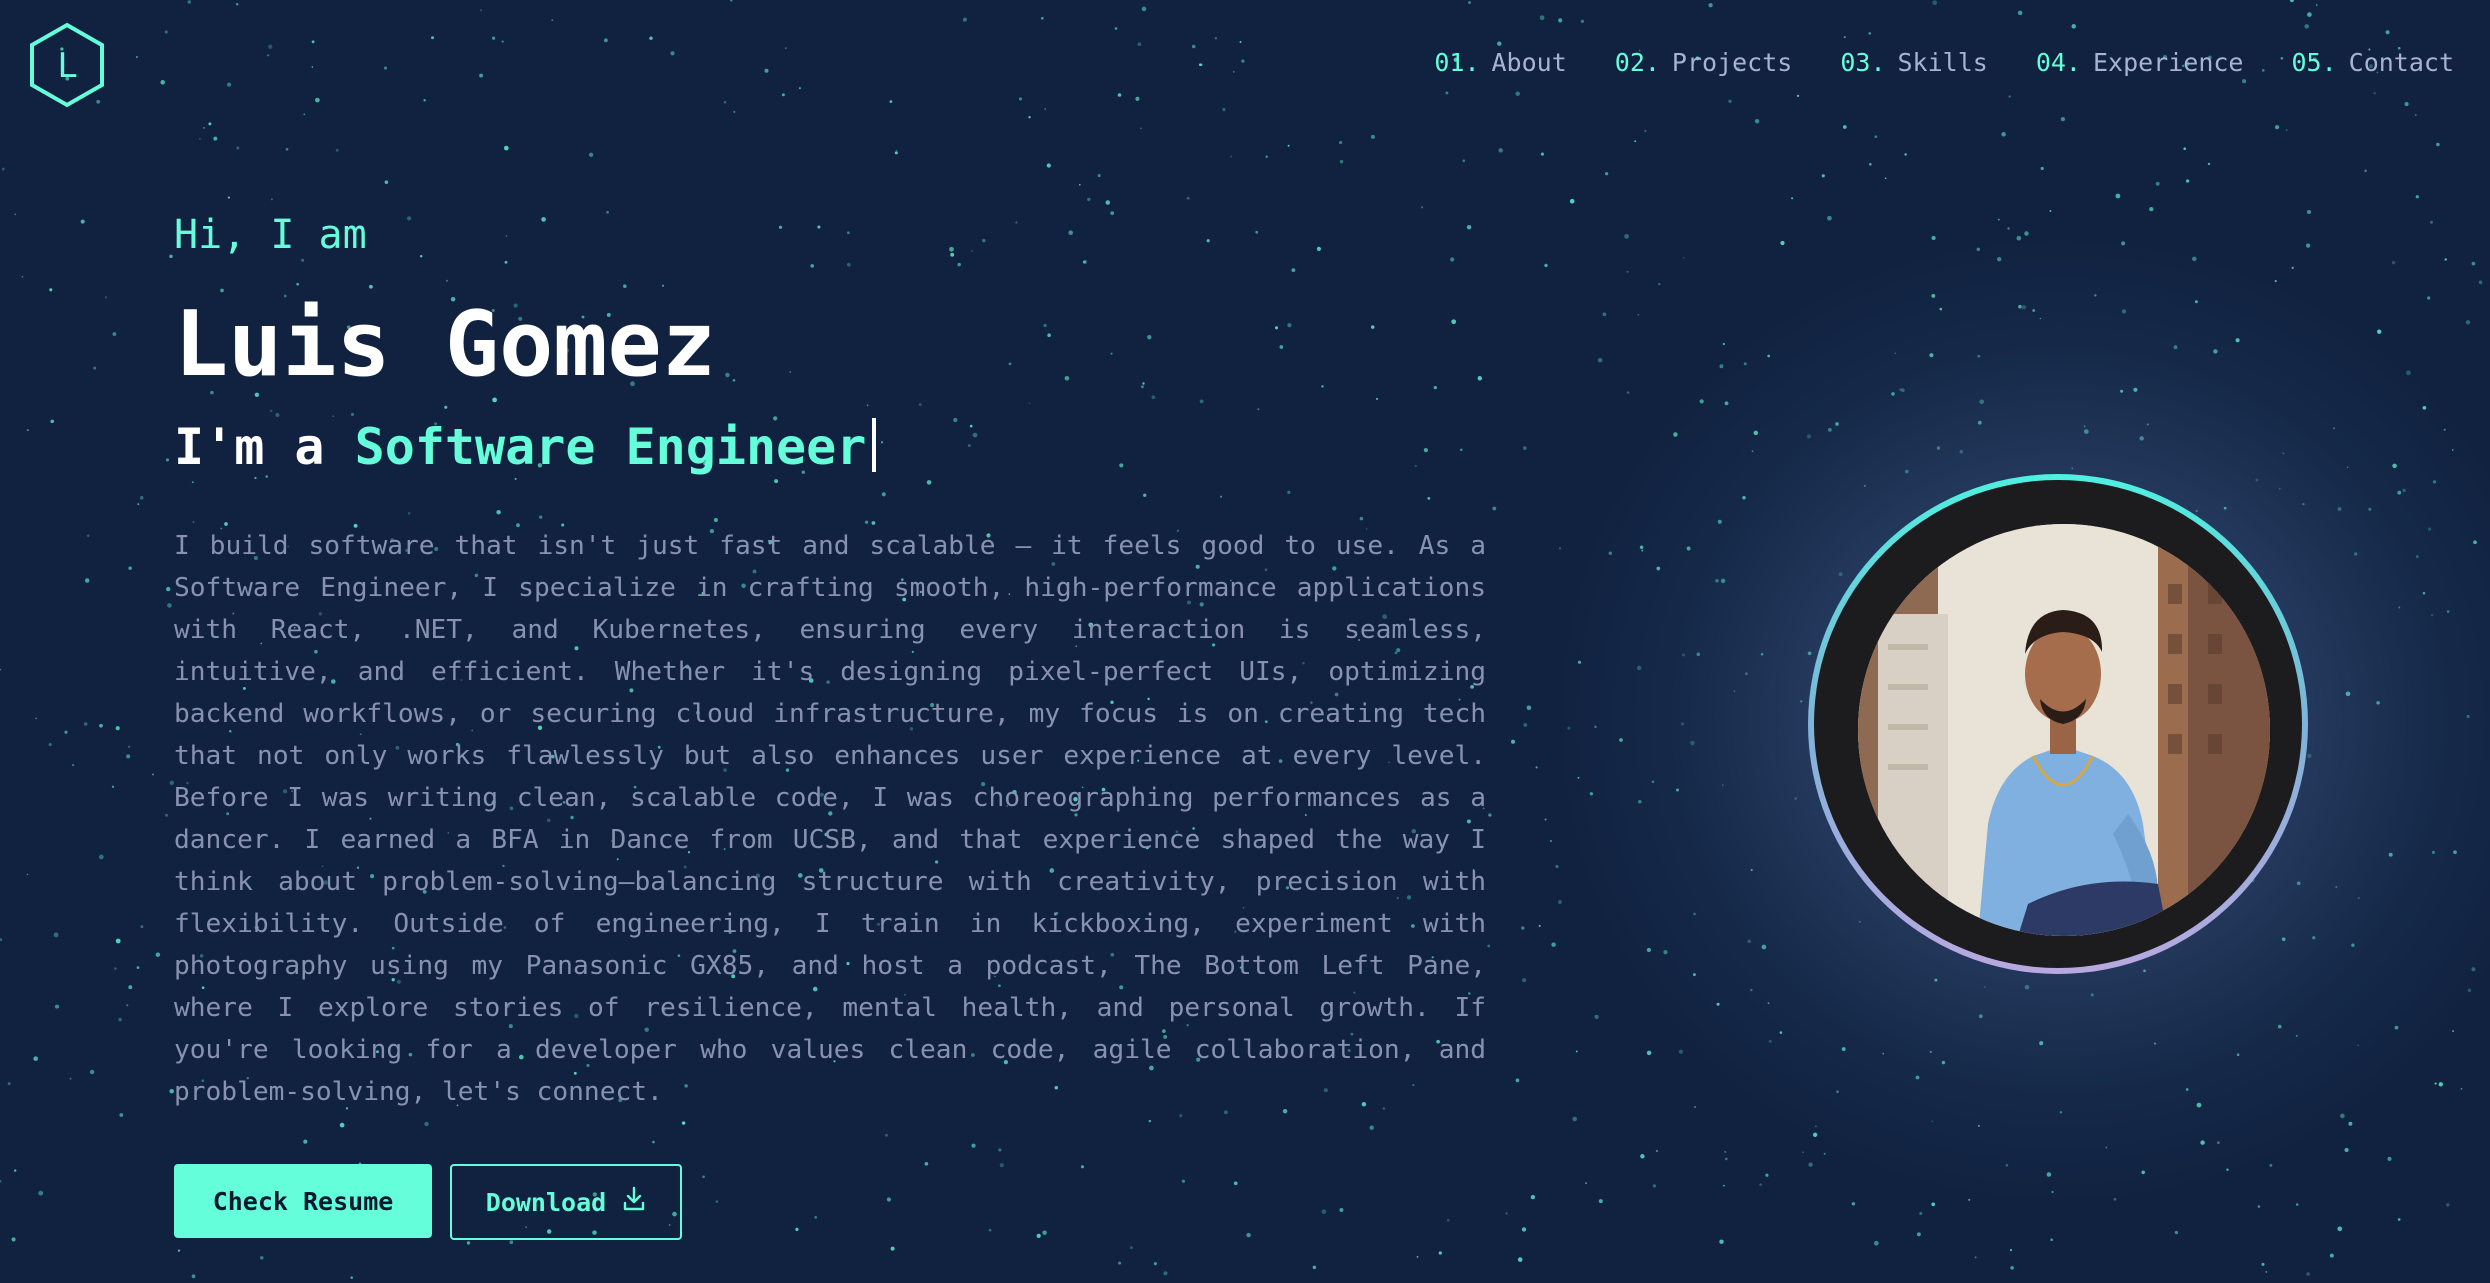 This screenshot has height=1283, width=2490. Describe the element at coordinates (303, 1201) in the screenshot. I see `check-resume-button: Check Resume` at that location.